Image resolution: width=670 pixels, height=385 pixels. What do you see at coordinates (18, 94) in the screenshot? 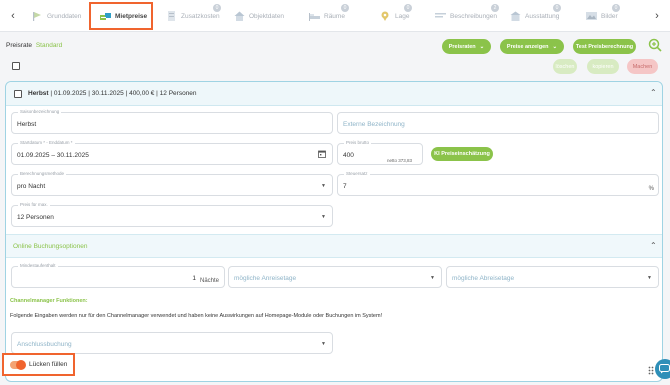
I see `season-checkbox` at bounding box center [18, 94].